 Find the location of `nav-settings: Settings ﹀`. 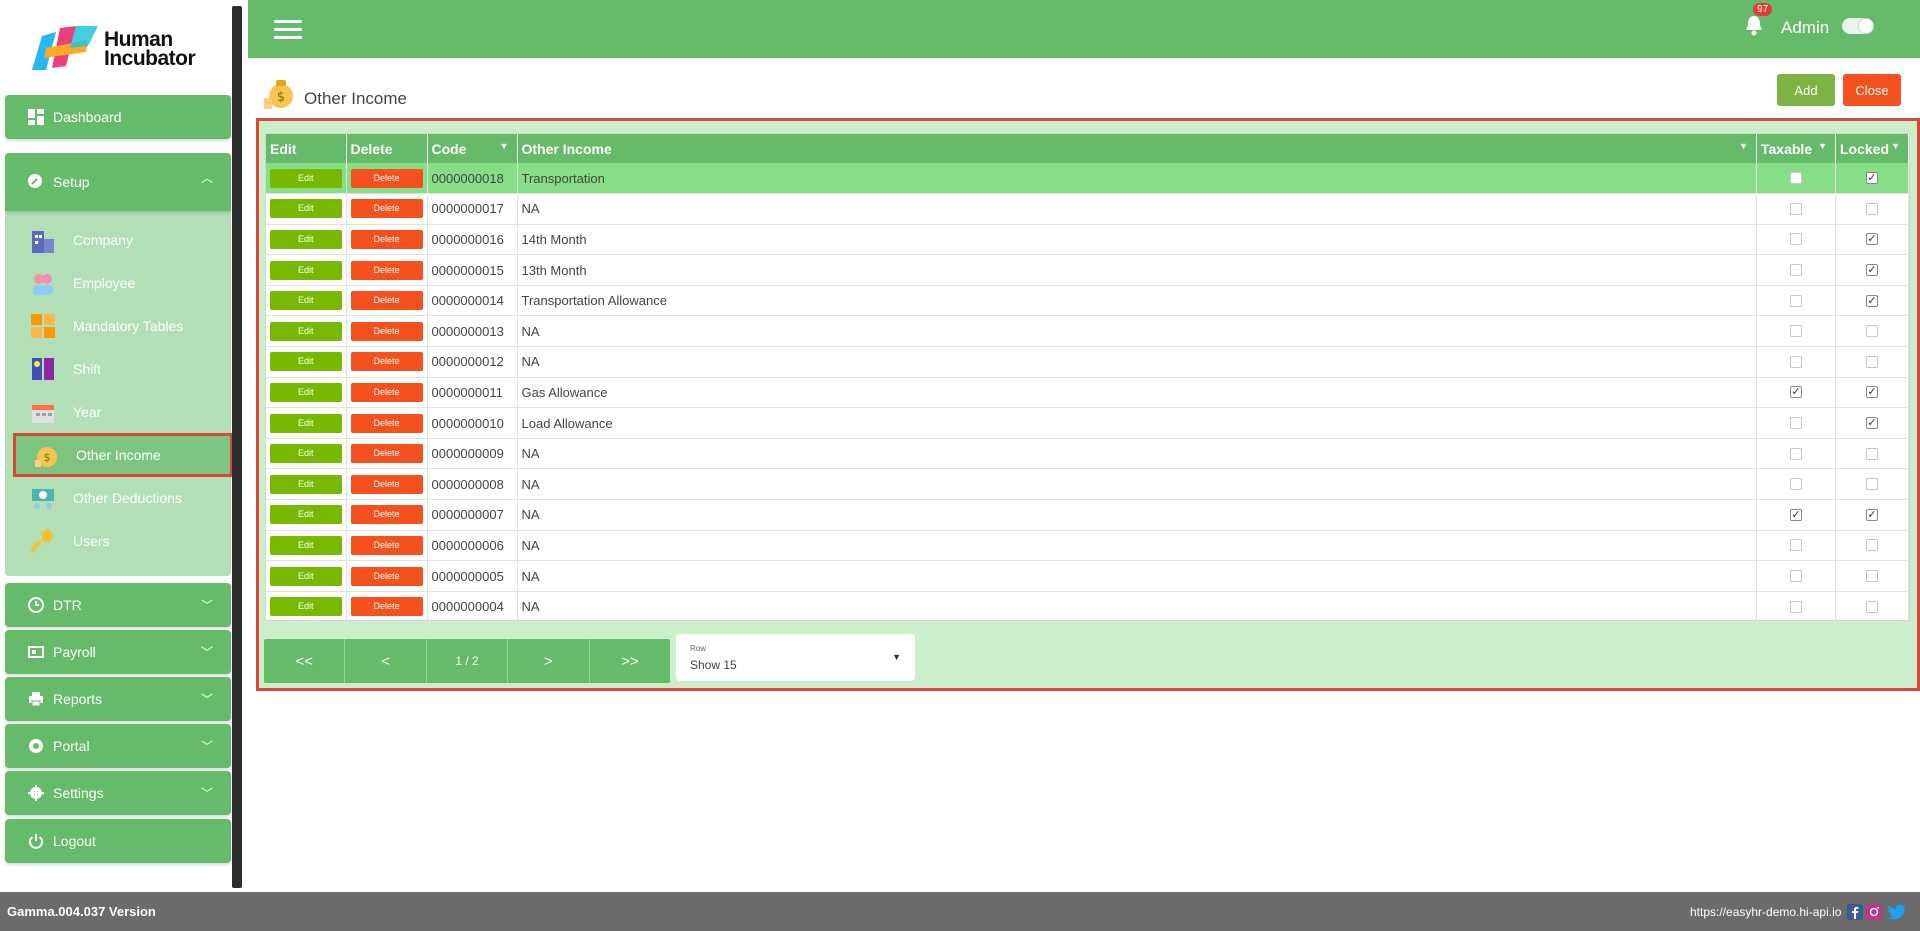

nav-settings: Settings ﹀ is located at coordinates (118, 793).